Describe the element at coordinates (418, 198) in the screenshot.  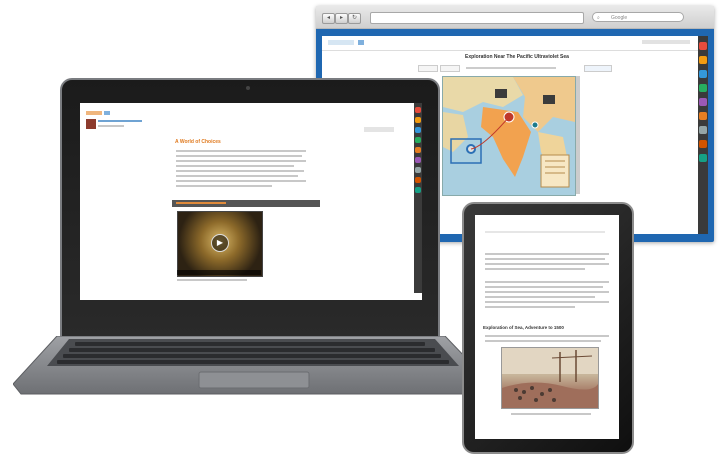
I see `laptop-app-dock` at that location.